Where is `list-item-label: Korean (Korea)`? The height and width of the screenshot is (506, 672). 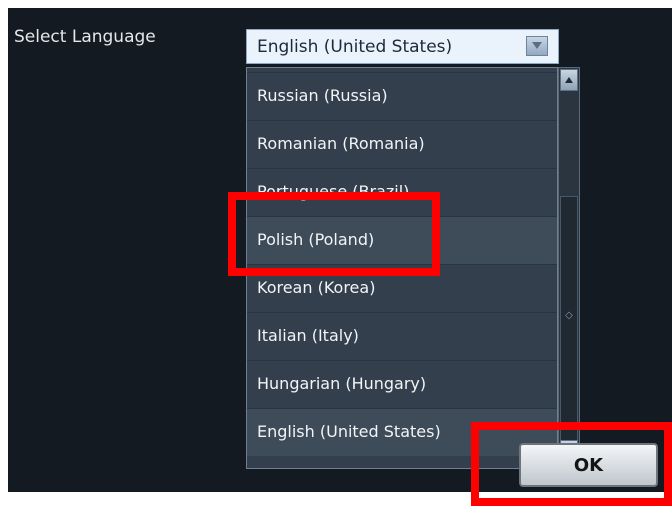 list-item-label: Korean (Korea) is located at coordinates (316, 287).